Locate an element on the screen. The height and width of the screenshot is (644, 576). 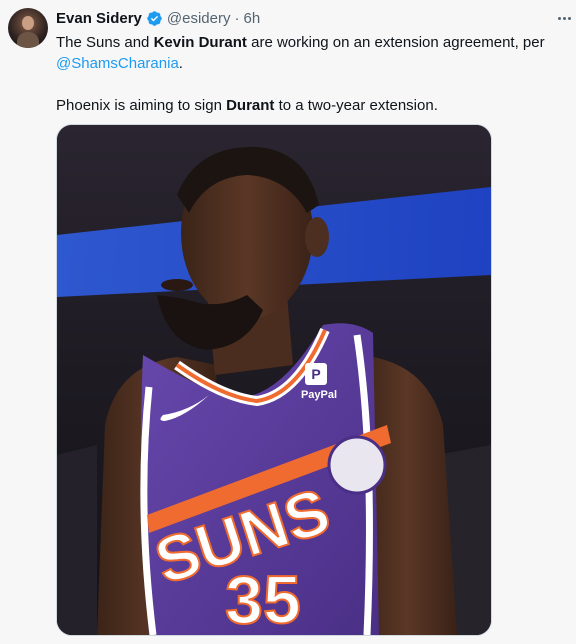
author-handle: @esidery is located at coordinates (199, 18).